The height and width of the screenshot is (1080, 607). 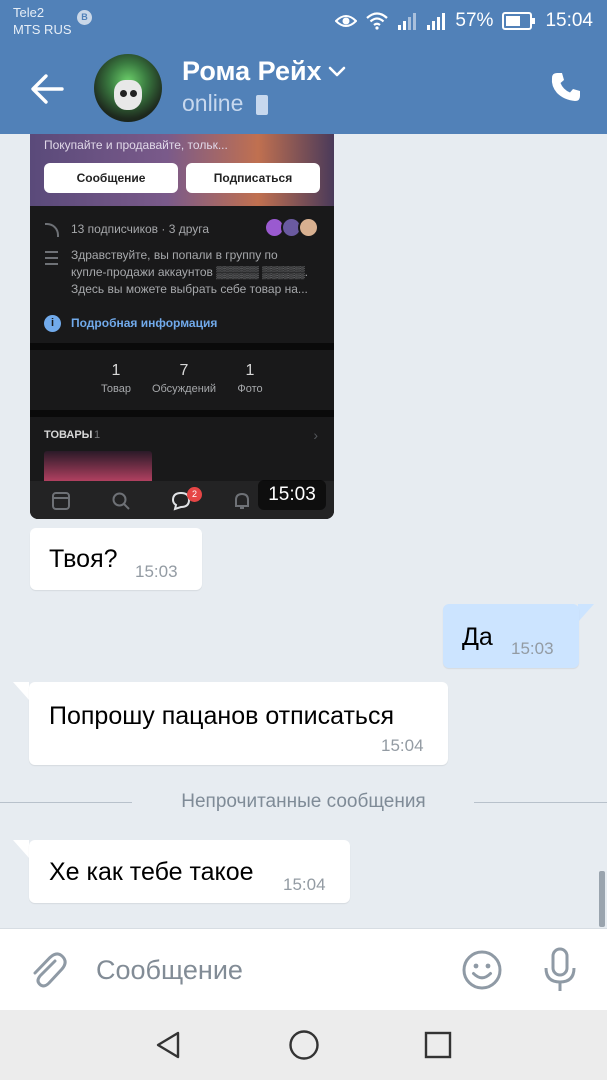 What do you see at coordinates (303, 22) in the screenshot?
I see `status-bar: Tele2 MTS RUS B 57% 15:04` at bounding box center [303, 22].